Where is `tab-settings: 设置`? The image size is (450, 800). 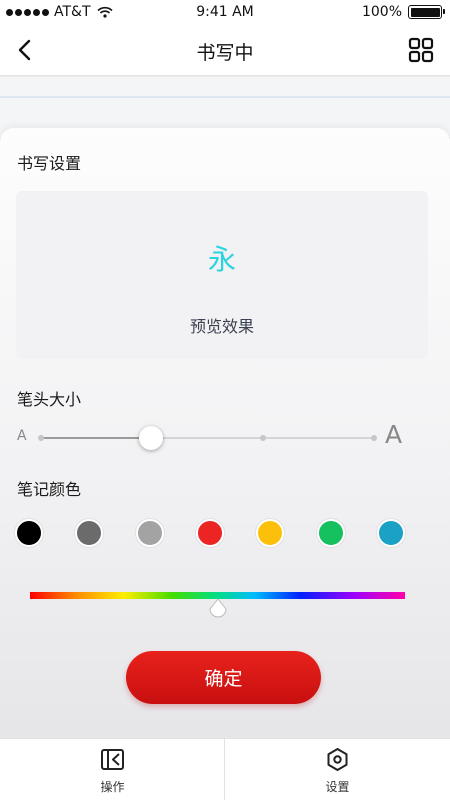 tab-settings: 设置 is located at coordinates (337, 769).